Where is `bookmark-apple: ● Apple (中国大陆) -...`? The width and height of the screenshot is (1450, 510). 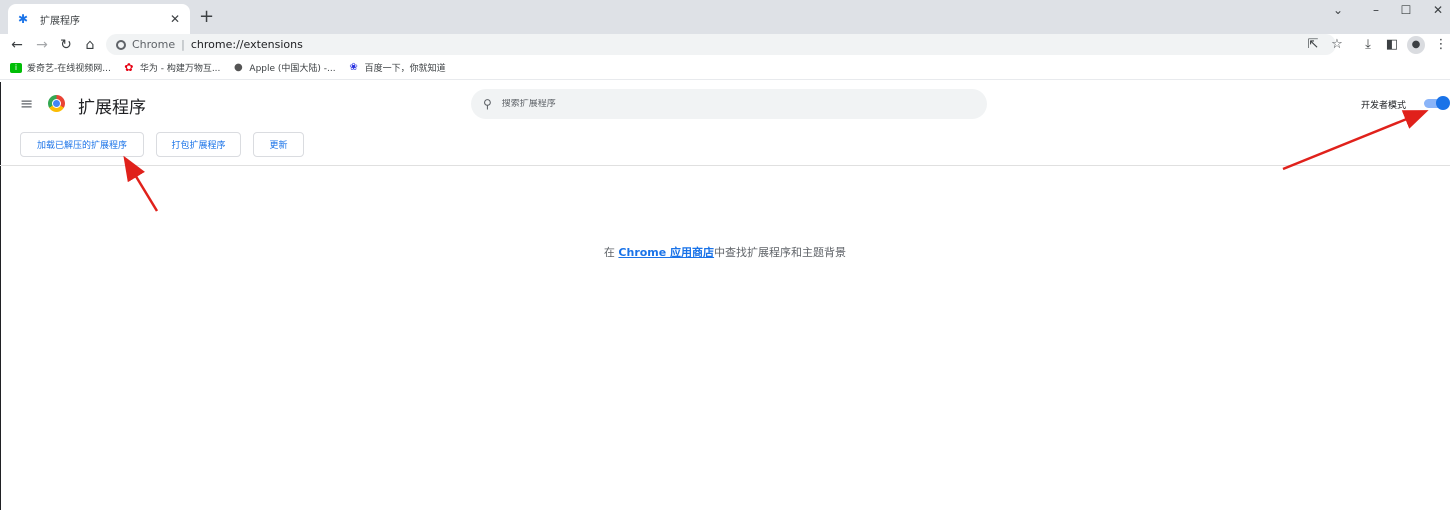
bookmark-apple: ● Apple (中国大陆) -... is located at coordinates (284, 67).